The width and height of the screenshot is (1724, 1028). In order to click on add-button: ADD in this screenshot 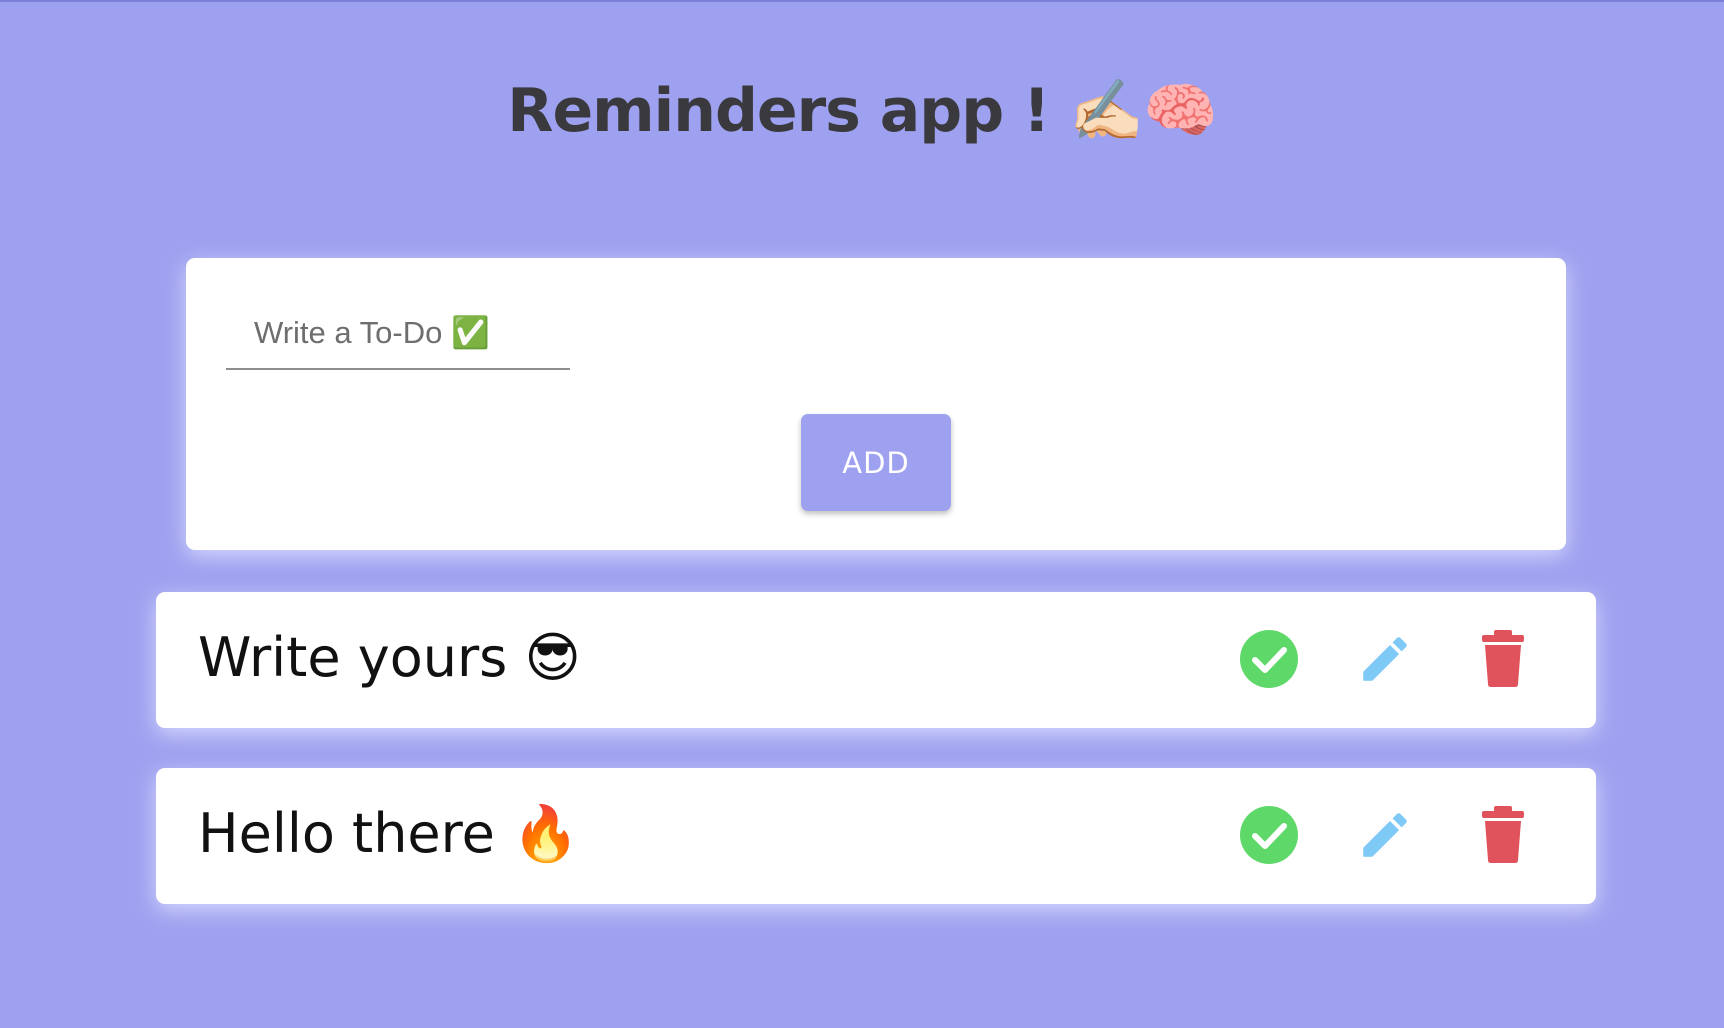, I will do `click(876, 462)`.